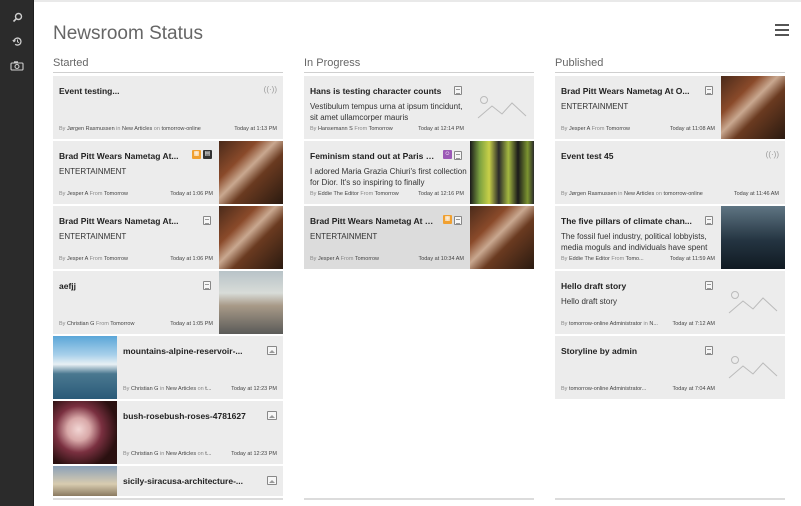 The image size is (801, 506). What do you see at coordinates (417, 1) in the screenshot?
I see `top-divider` at bounding box center [417, 1].